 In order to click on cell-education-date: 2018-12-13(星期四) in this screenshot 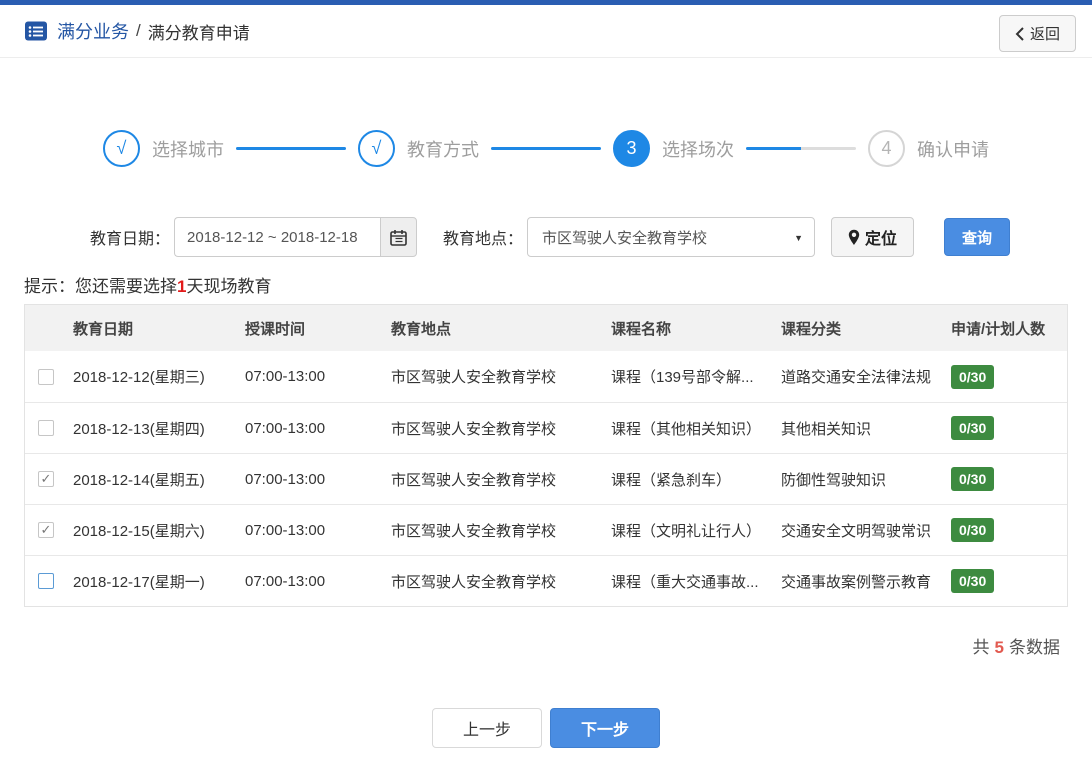, I will do `click(139, 429)`.